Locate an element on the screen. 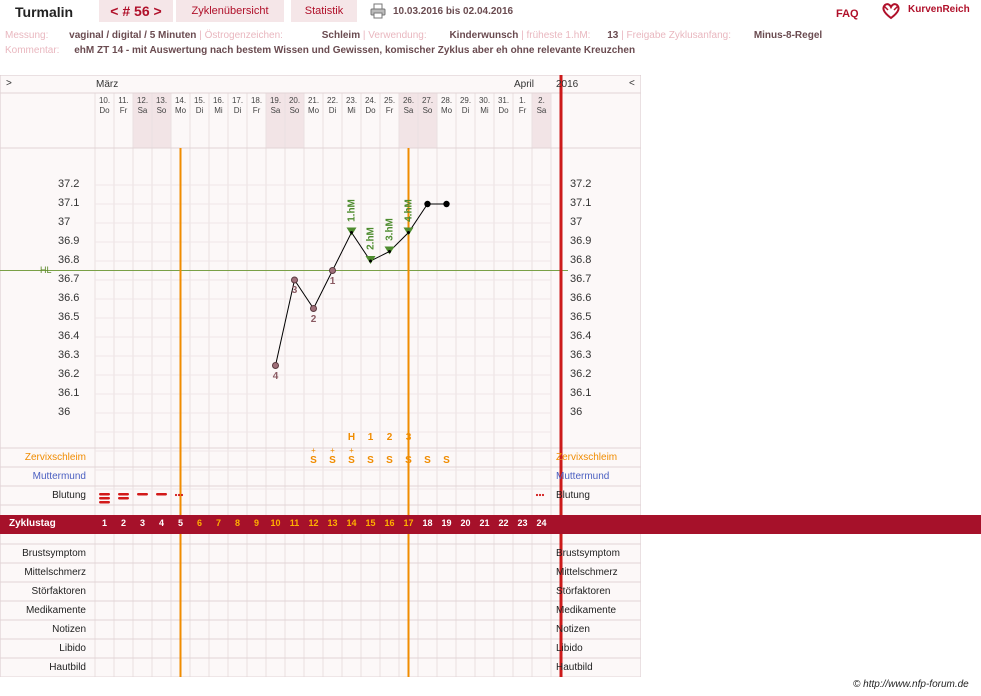  day-date: 19. is located at coordinates (275, 100).